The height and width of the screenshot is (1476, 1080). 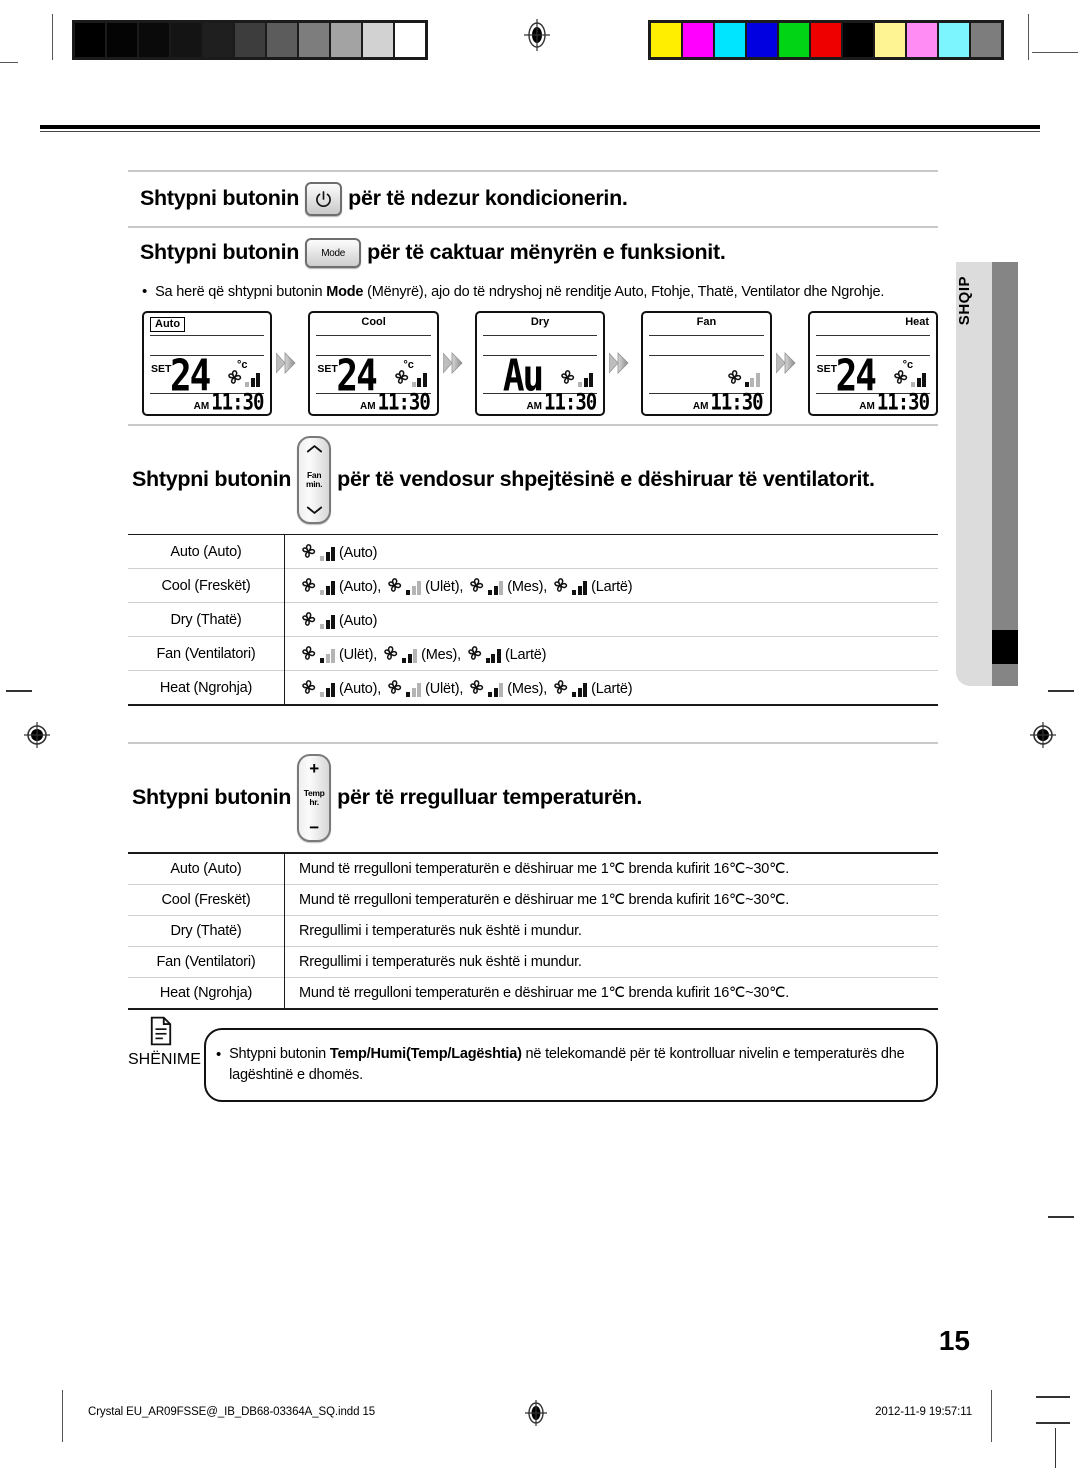 What do you see at coordinates (533, 552) in the screenshot?
I see `table-row: Auto (Auto) (Auto)` at bounding box center [533, 552].